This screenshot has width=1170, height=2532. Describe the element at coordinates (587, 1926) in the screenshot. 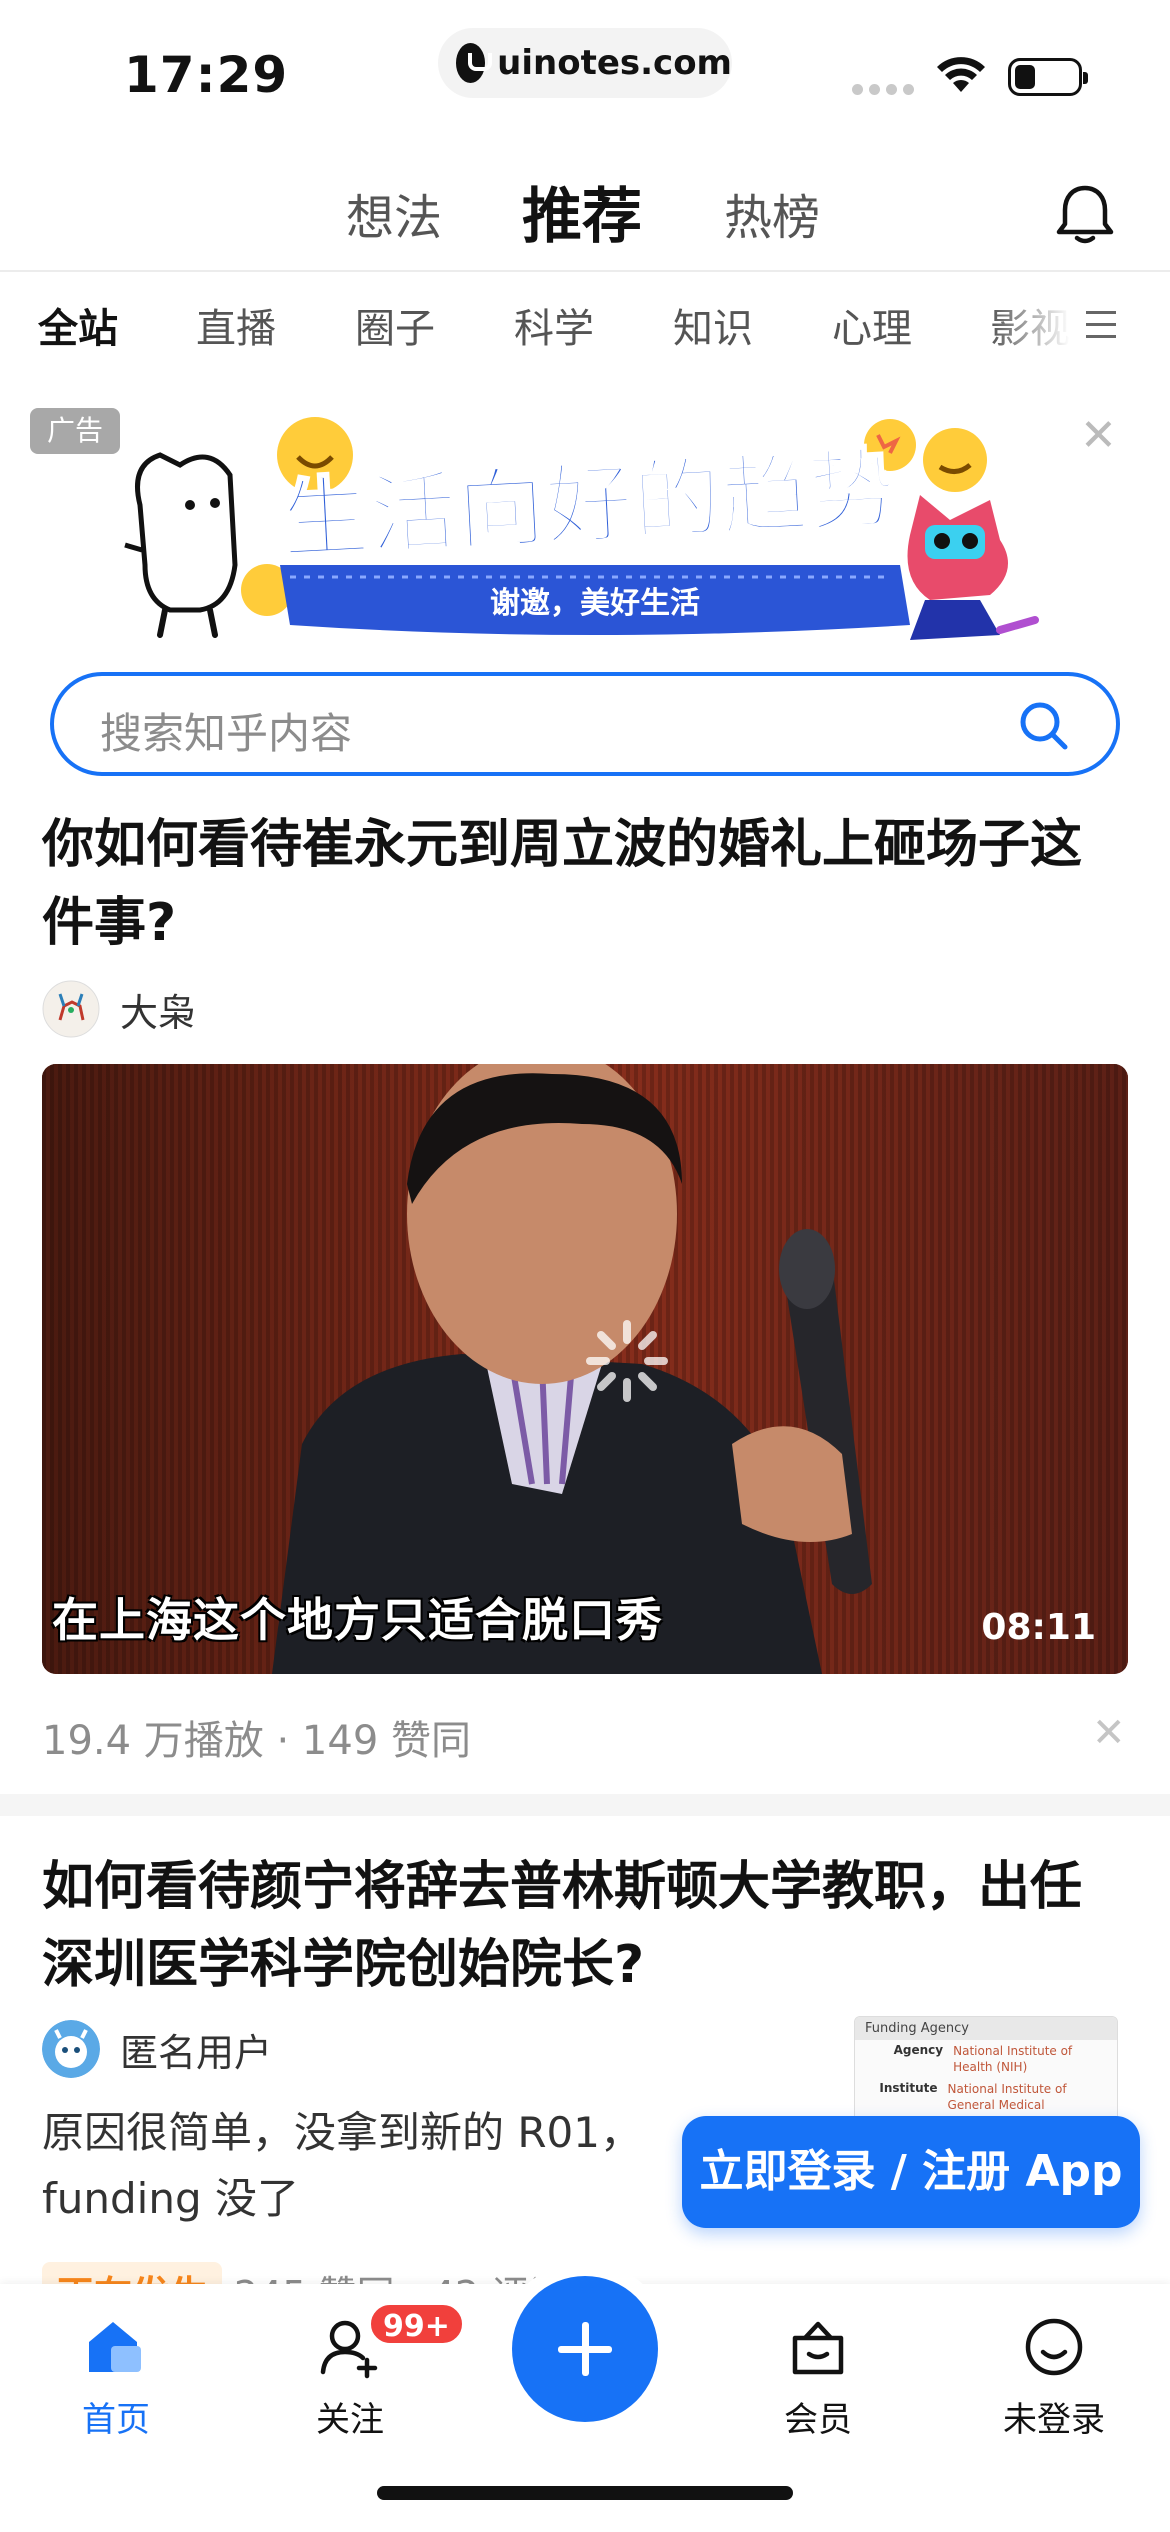

I see `feed-item-title: 如何看待颜宁将辞去普林斯顿大学教职，出任深圳医学科学院创始院长?` at that location.